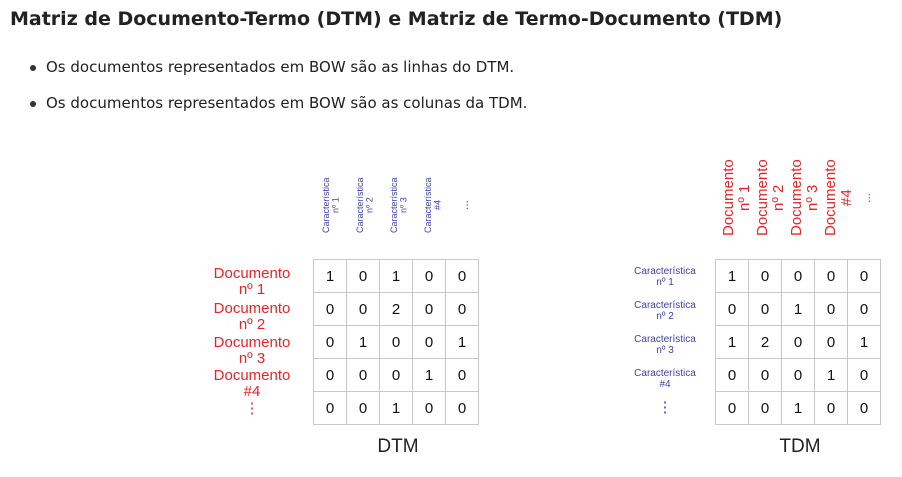  I want to click on table-row: 1 2 0 0 1, so click(798, 342).